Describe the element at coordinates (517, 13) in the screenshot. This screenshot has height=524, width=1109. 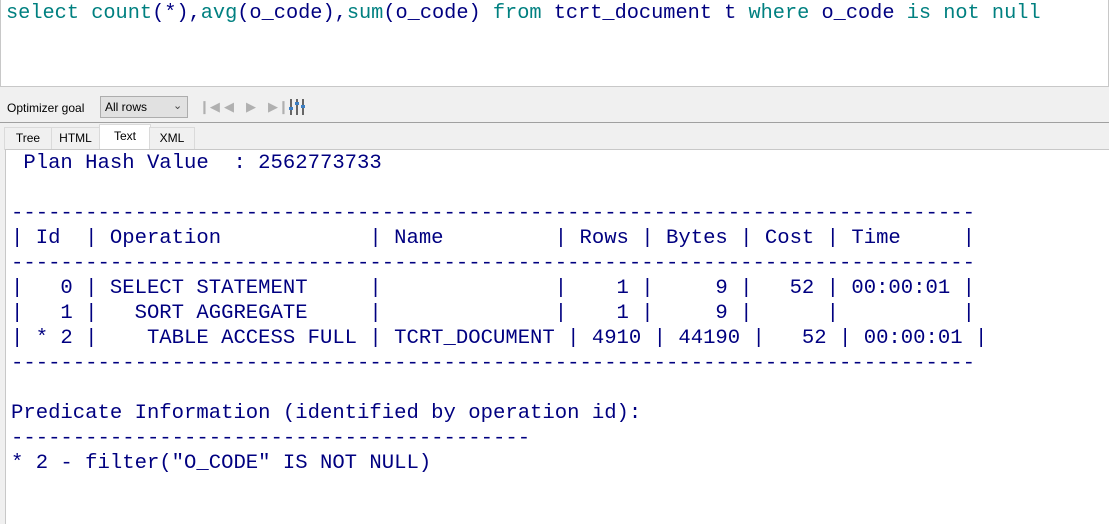
I see `sql-keyword: from` at that location.